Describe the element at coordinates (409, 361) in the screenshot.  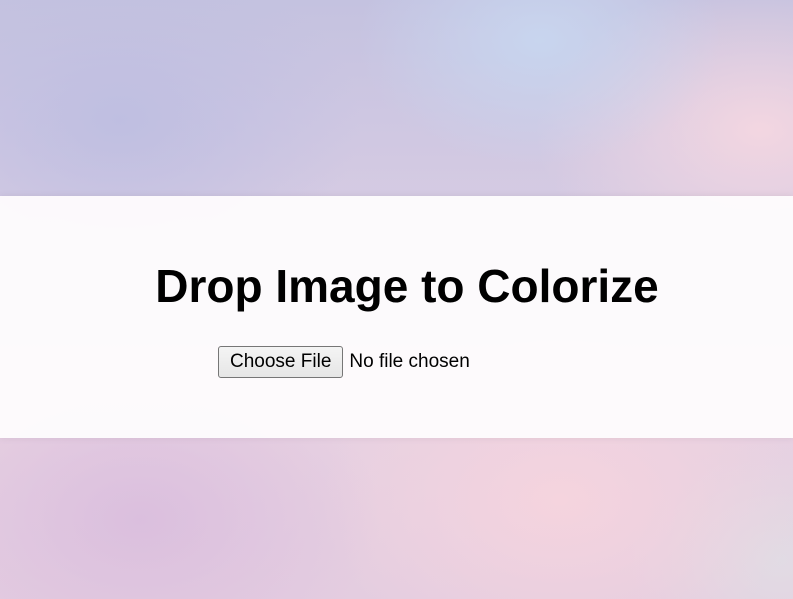
I see `file-status-text: No file chosen` at that location.